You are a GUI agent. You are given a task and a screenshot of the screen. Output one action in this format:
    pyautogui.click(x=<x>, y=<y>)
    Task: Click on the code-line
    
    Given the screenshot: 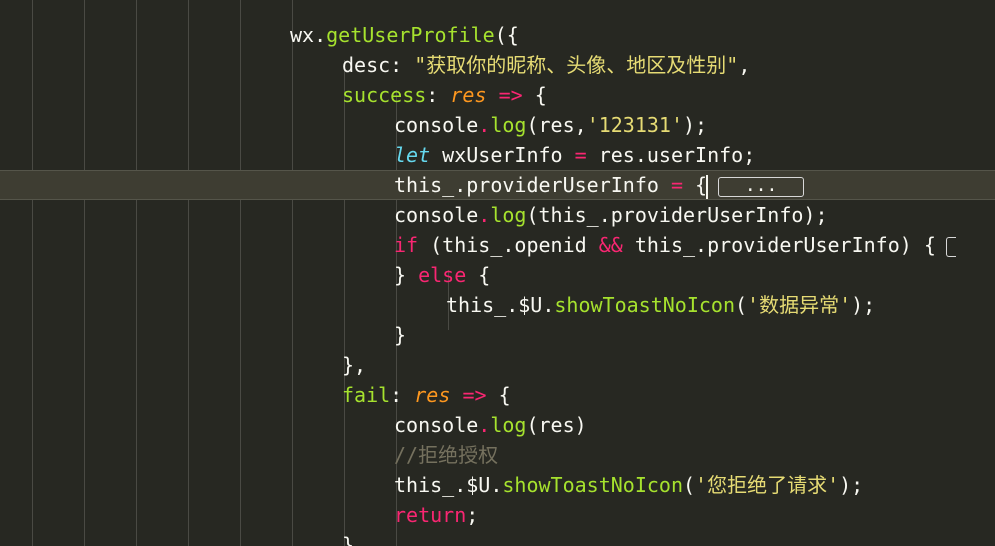 What is the action you would take?
    pyautogui.click(x=497, y=10)
    